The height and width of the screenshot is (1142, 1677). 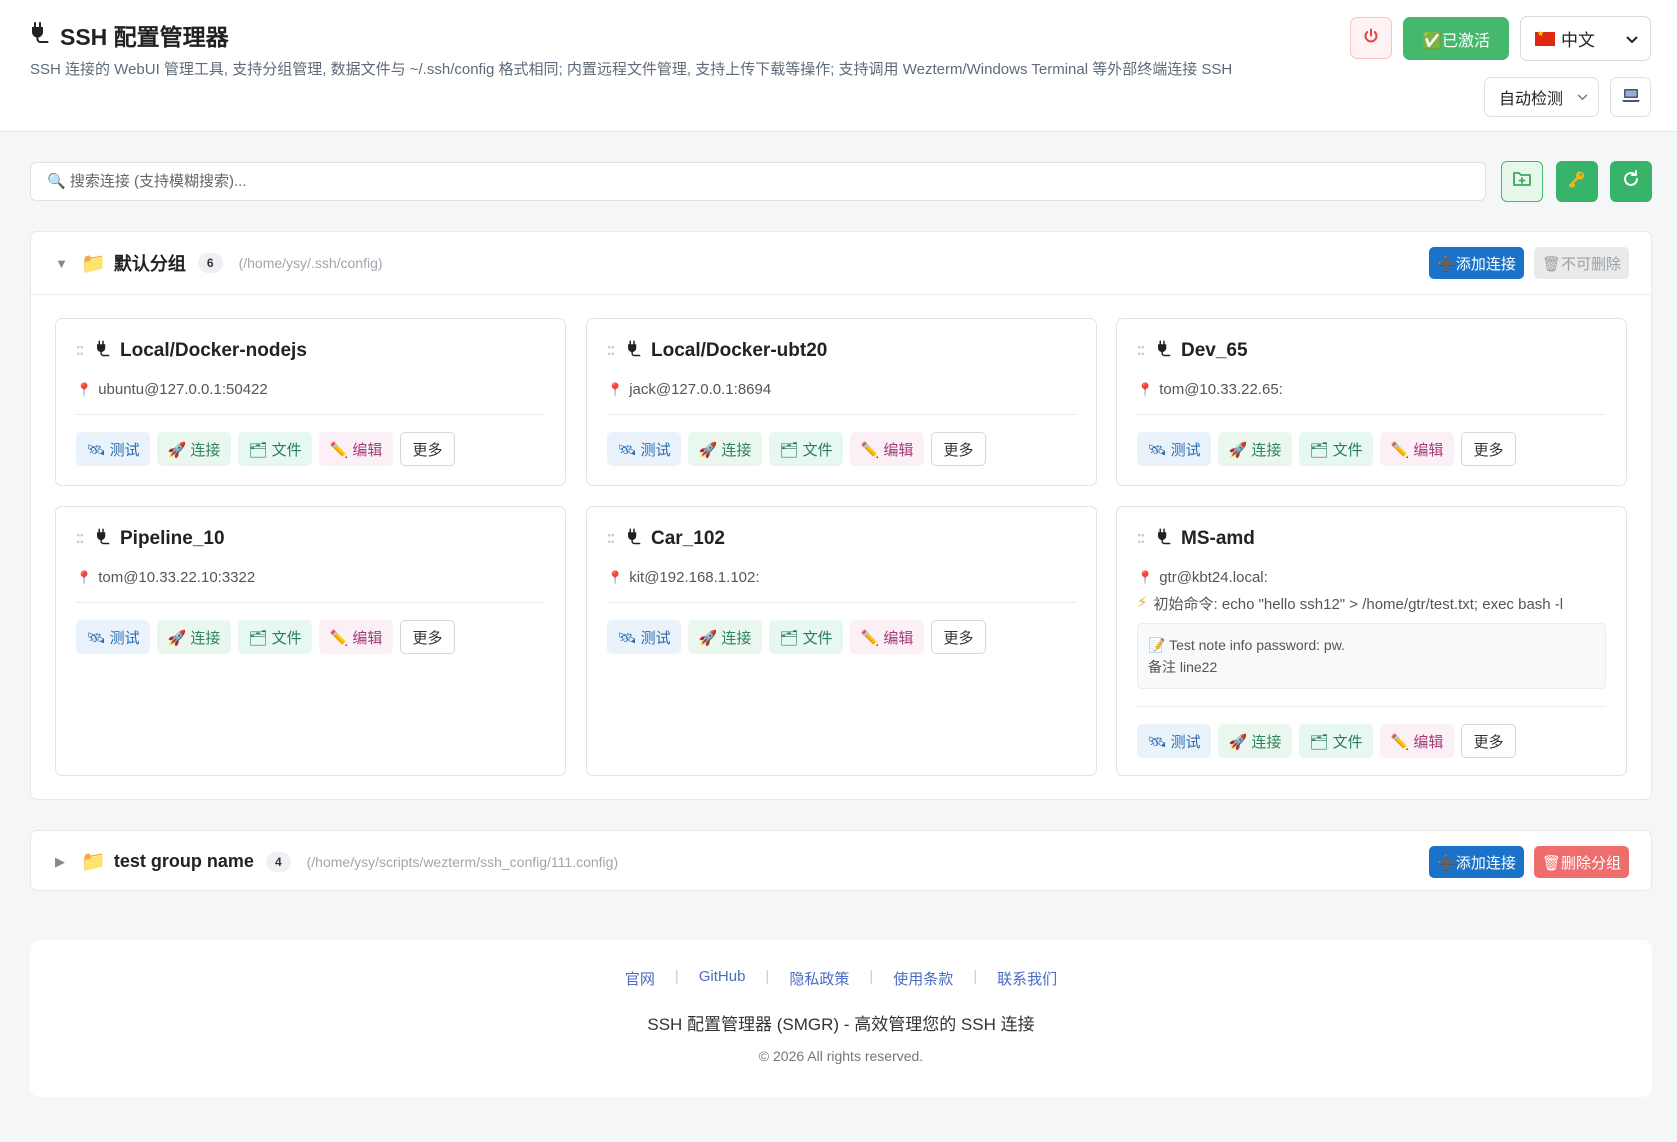 I want to click on note-line: 备注 line22, so click(x=1183, y=667).